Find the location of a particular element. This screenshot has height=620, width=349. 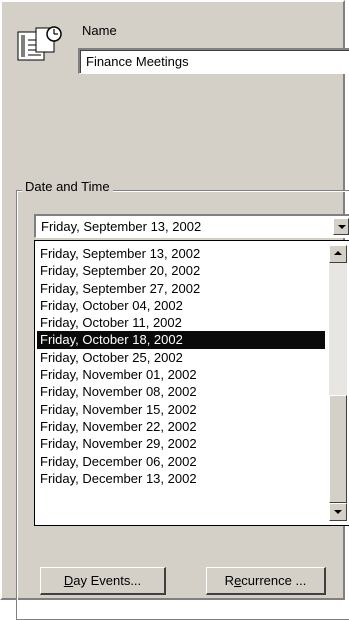

list-item: Friday, November 08, 2002 is located at coordinates (181, 391).